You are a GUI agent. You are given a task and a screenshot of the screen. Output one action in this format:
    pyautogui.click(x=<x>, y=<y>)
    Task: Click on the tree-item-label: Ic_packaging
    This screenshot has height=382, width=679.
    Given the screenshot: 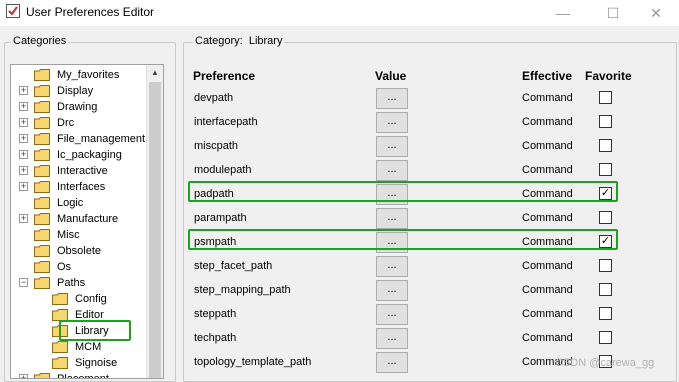 What is the action you would take?
    pyautogui.click(x=89, y=155)
    